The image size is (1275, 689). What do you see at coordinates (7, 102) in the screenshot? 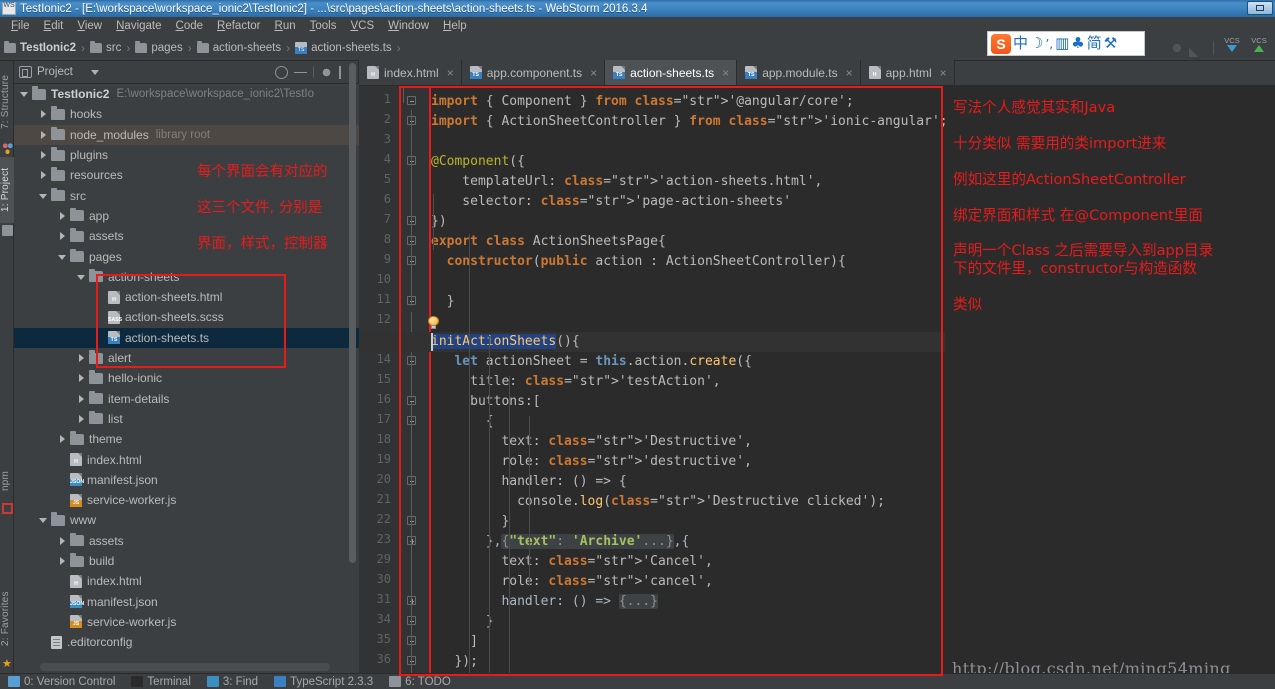
I see `tool-window-tab-7--structure: 7: Structure` at bounding box center [7, 102].